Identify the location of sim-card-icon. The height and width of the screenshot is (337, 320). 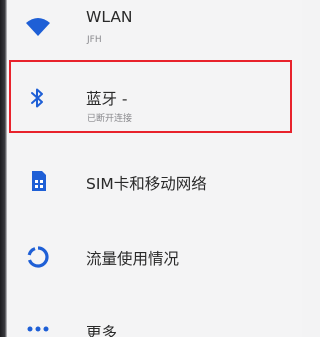
(38, 181).